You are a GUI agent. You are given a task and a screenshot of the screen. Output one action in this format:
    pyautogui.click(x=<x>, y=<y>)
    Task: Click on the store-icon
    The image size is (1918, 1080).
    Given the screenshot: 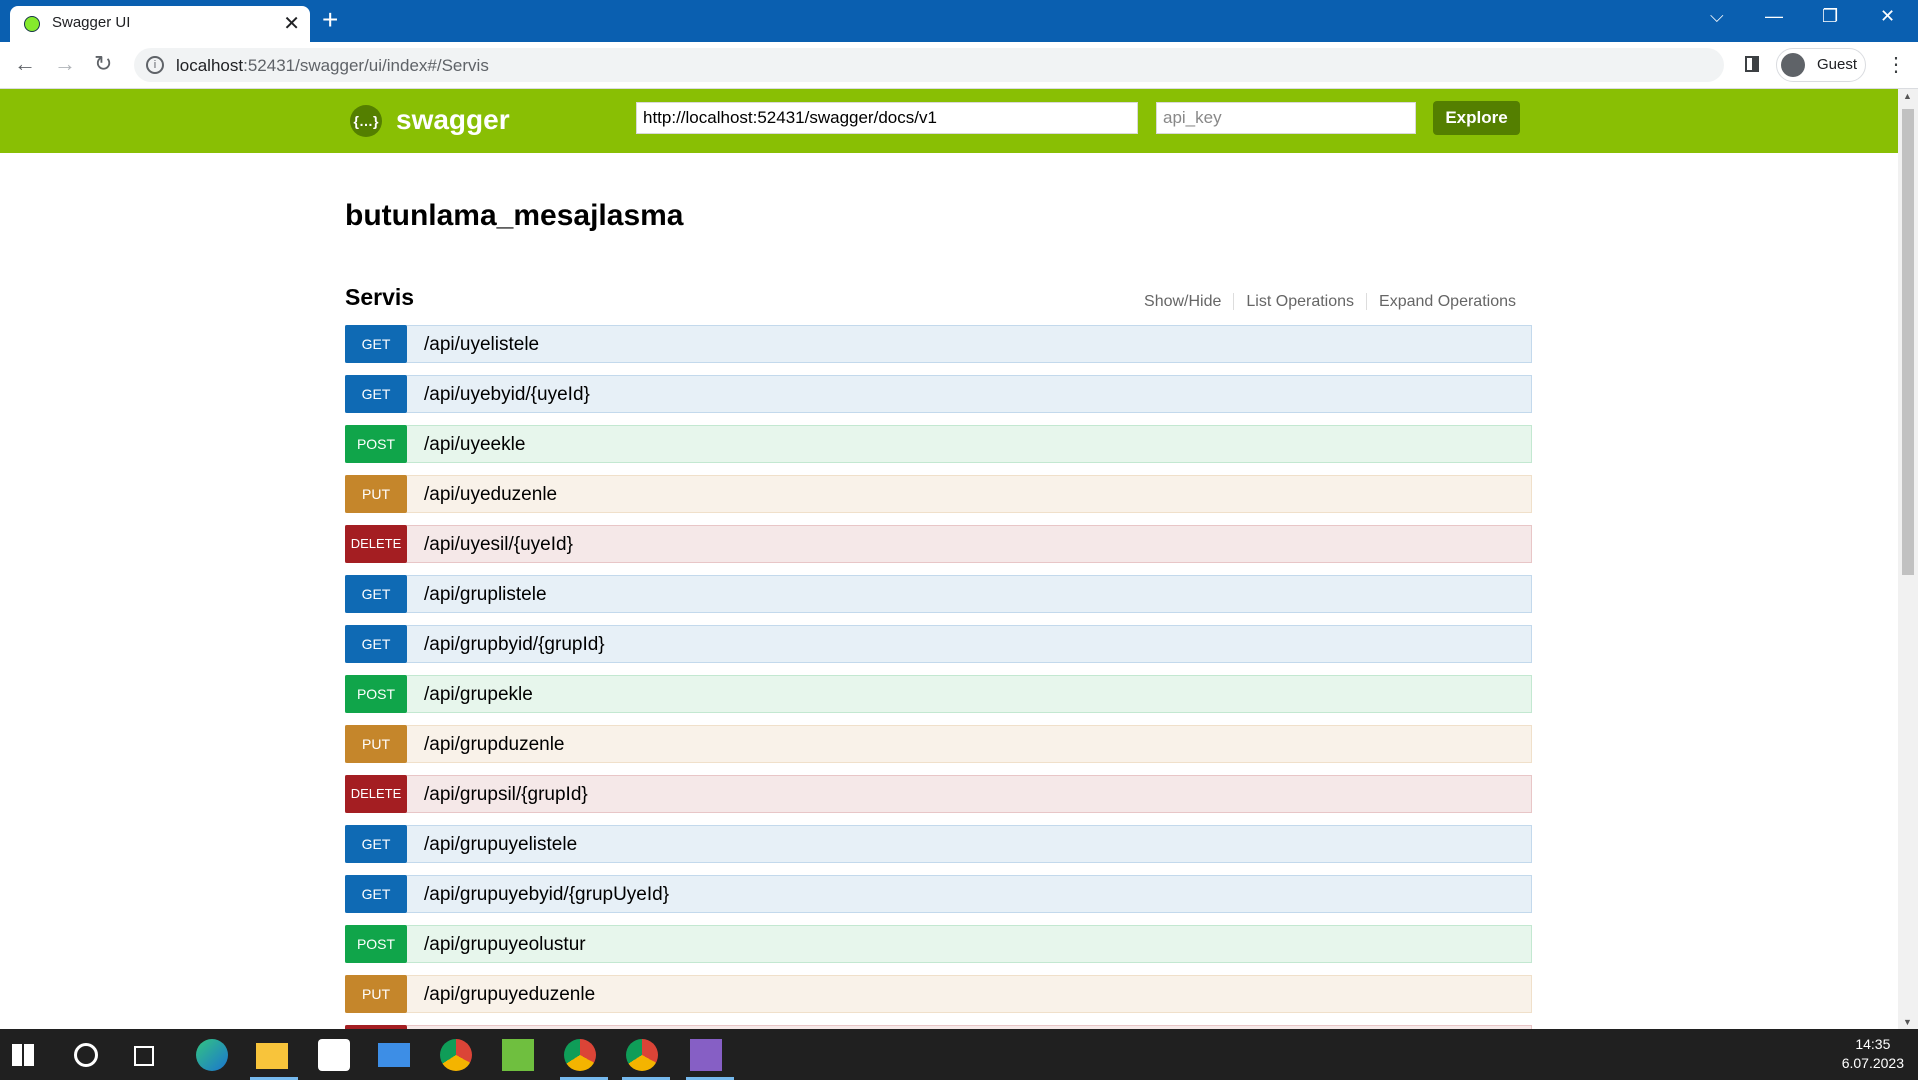 What is the action you would take?
    pyautogui.click(x=334, y=1055)
    